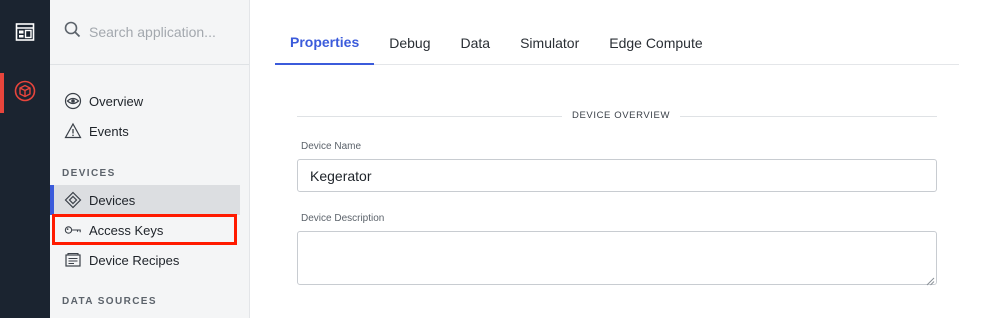 This screenshot has height=318, width=983. What do you see at coordinates (73, 101) in the screenshot?
I see `eye-icon` at bounding box center [73, 101].